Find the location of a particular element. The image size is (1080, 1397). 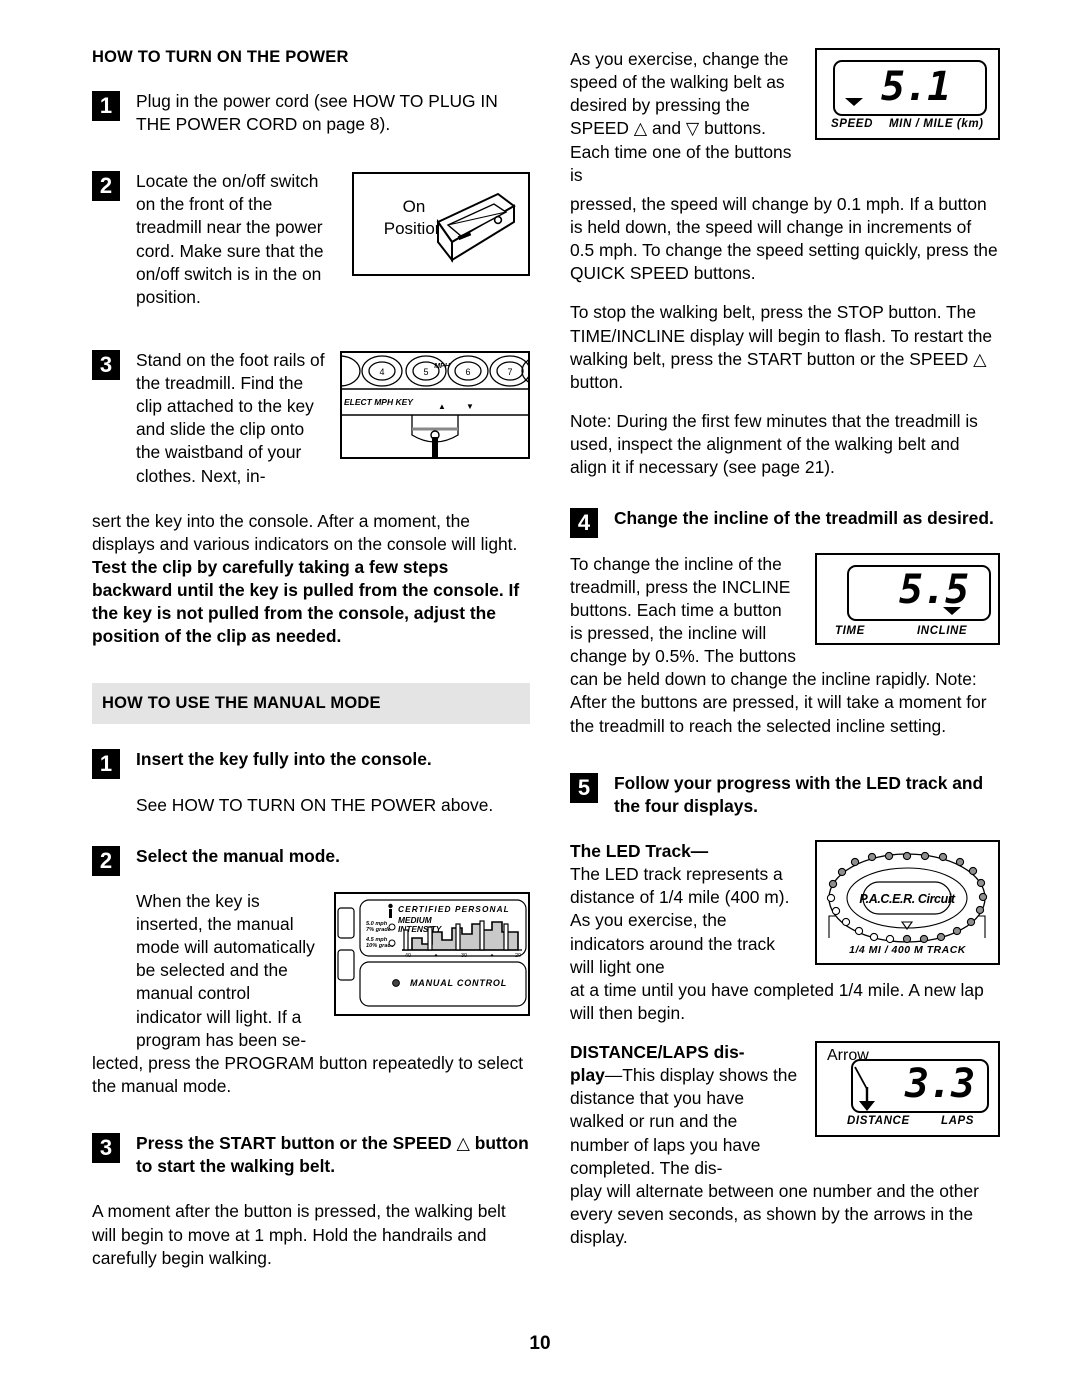

svg-text: 4 is located at coordinates (381, 372).